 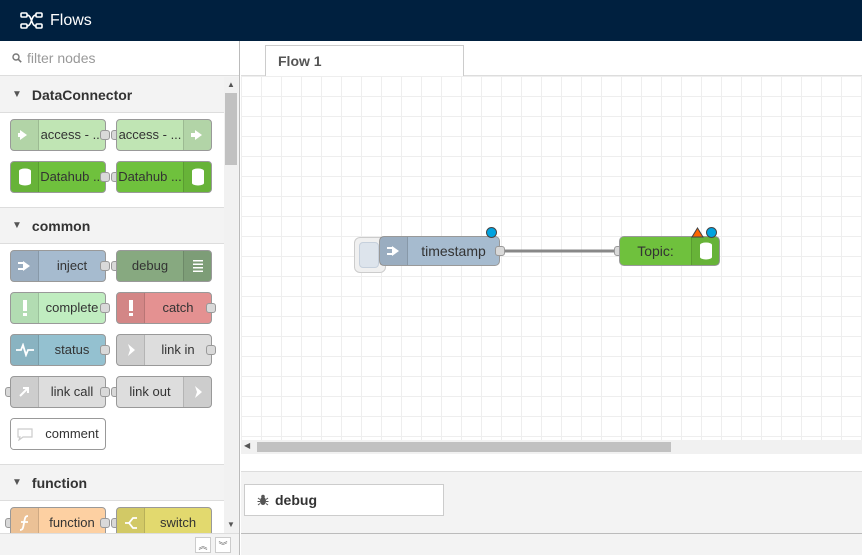 What do you see at coordinates (17, 58) in the screenshot?
I see `search-icon` at bounding box center [17, 58].